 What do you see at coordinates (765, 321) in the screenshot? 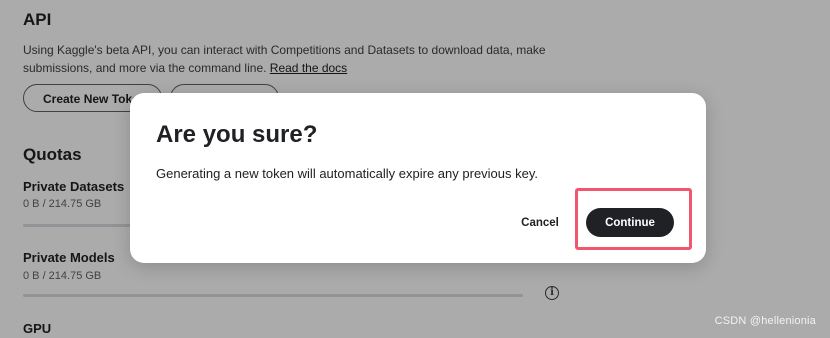
I see `watermark: CSDN @hellenionia` at bounding box center [765, 321].